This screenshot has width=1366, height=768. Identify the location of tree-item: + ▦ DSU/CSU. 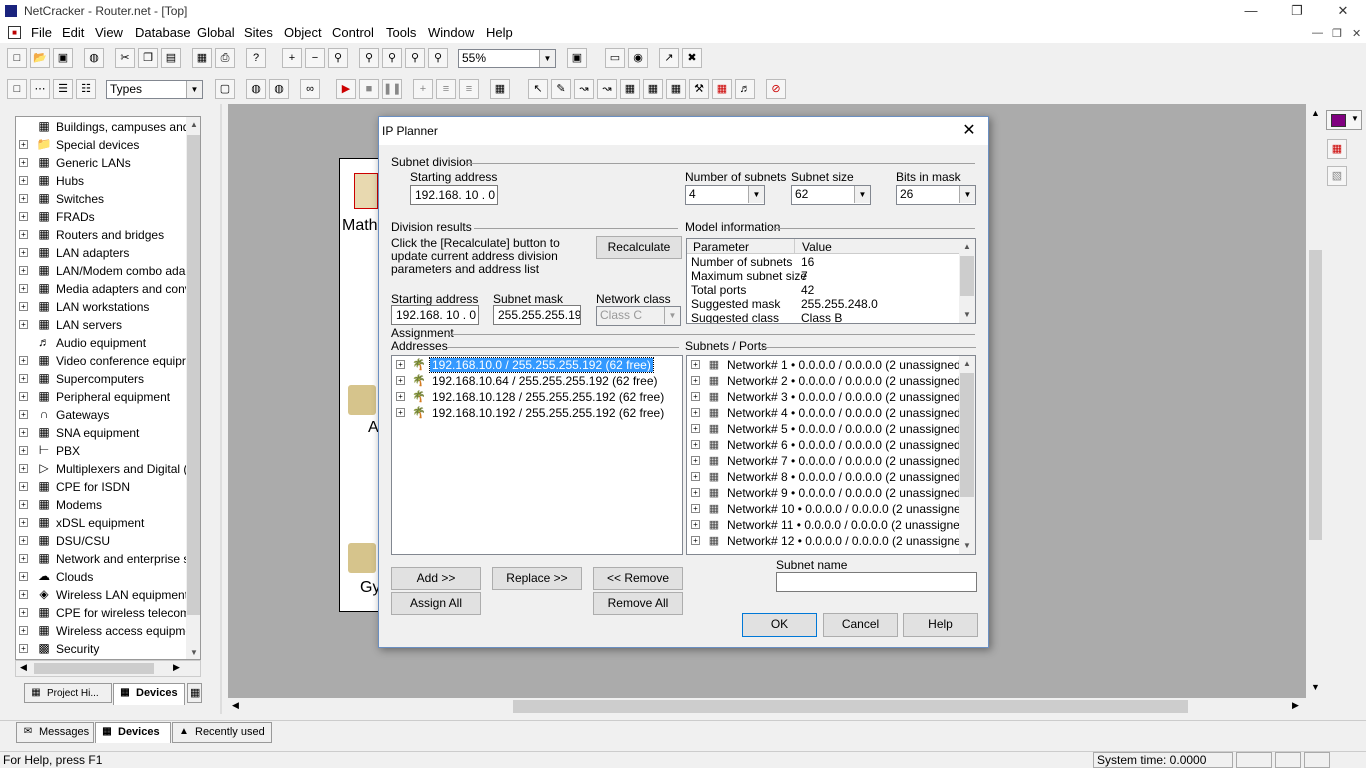
(108, 541).